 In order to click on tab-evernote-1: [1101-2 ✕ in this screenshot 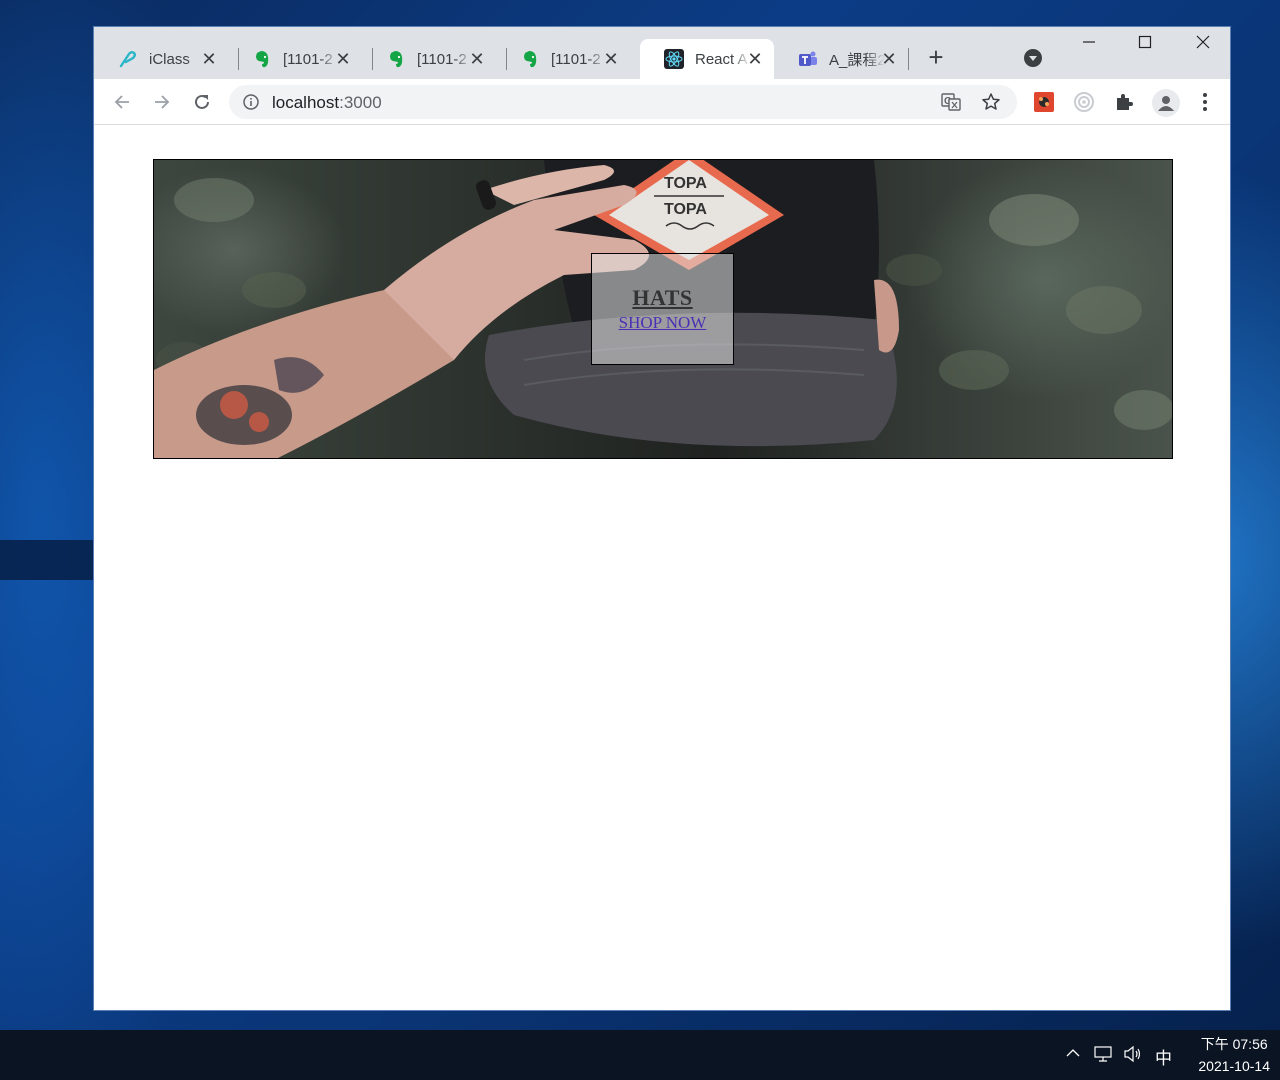, I will do `click(295, 59)`.